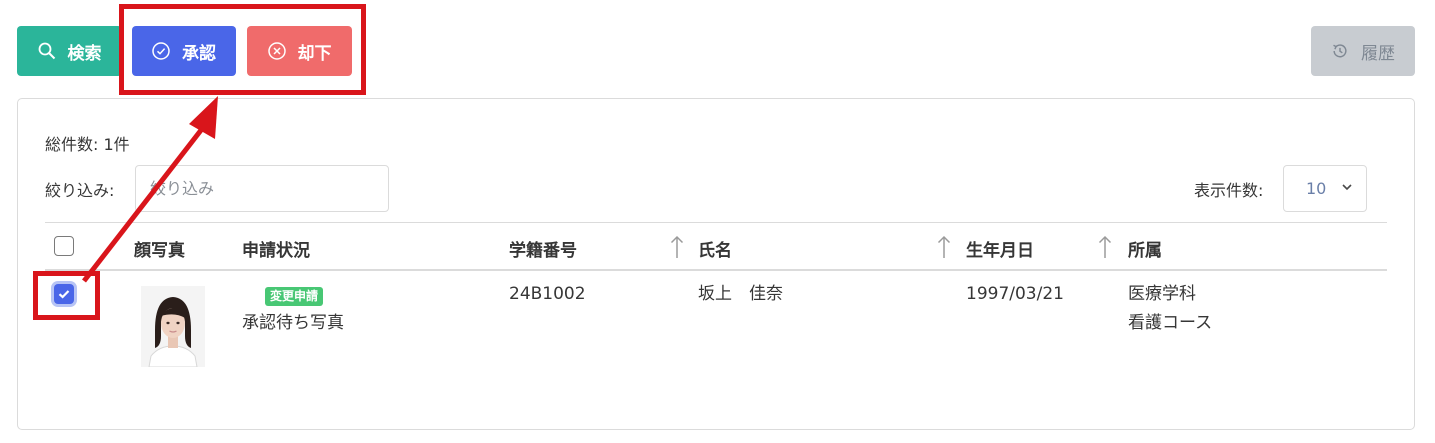 This screenshot has height=443, width=1435. What do you see at coordinates (150, 189) in the screenshot?
I see `annotation-arrow` at bounding box center [150, 189].